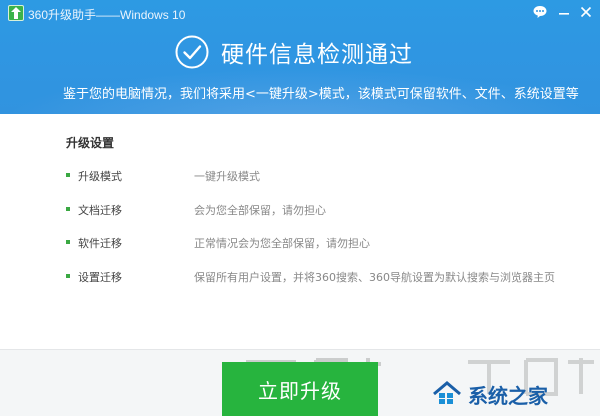 This screenshot has height=416, width=600. I want to click on row-value: 正常情况会为您全部保留，请勿担心, so click(282, 243).